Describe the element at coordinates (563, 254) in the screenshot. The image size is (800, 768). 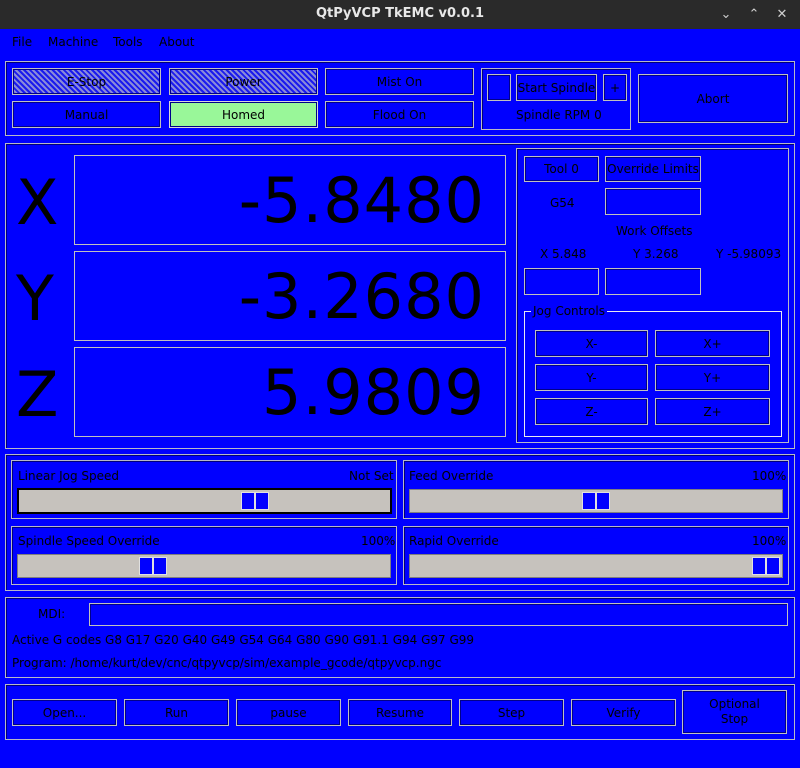
I see `x-offset-label: X 5.848` at that location.